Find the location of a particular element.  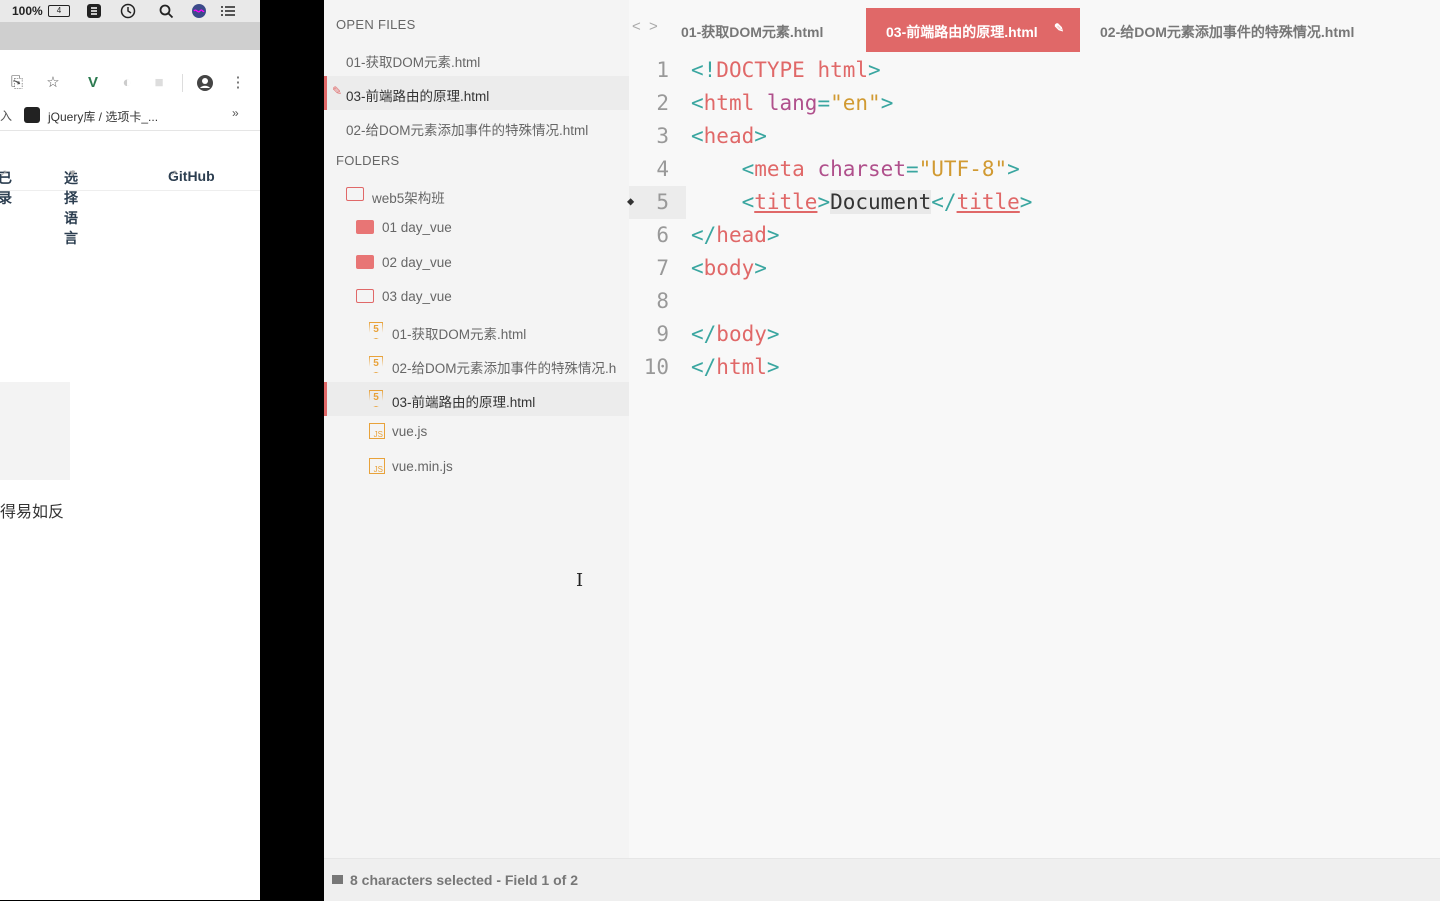

code-line: 6 </head> is located at coordinates (1034, 235).